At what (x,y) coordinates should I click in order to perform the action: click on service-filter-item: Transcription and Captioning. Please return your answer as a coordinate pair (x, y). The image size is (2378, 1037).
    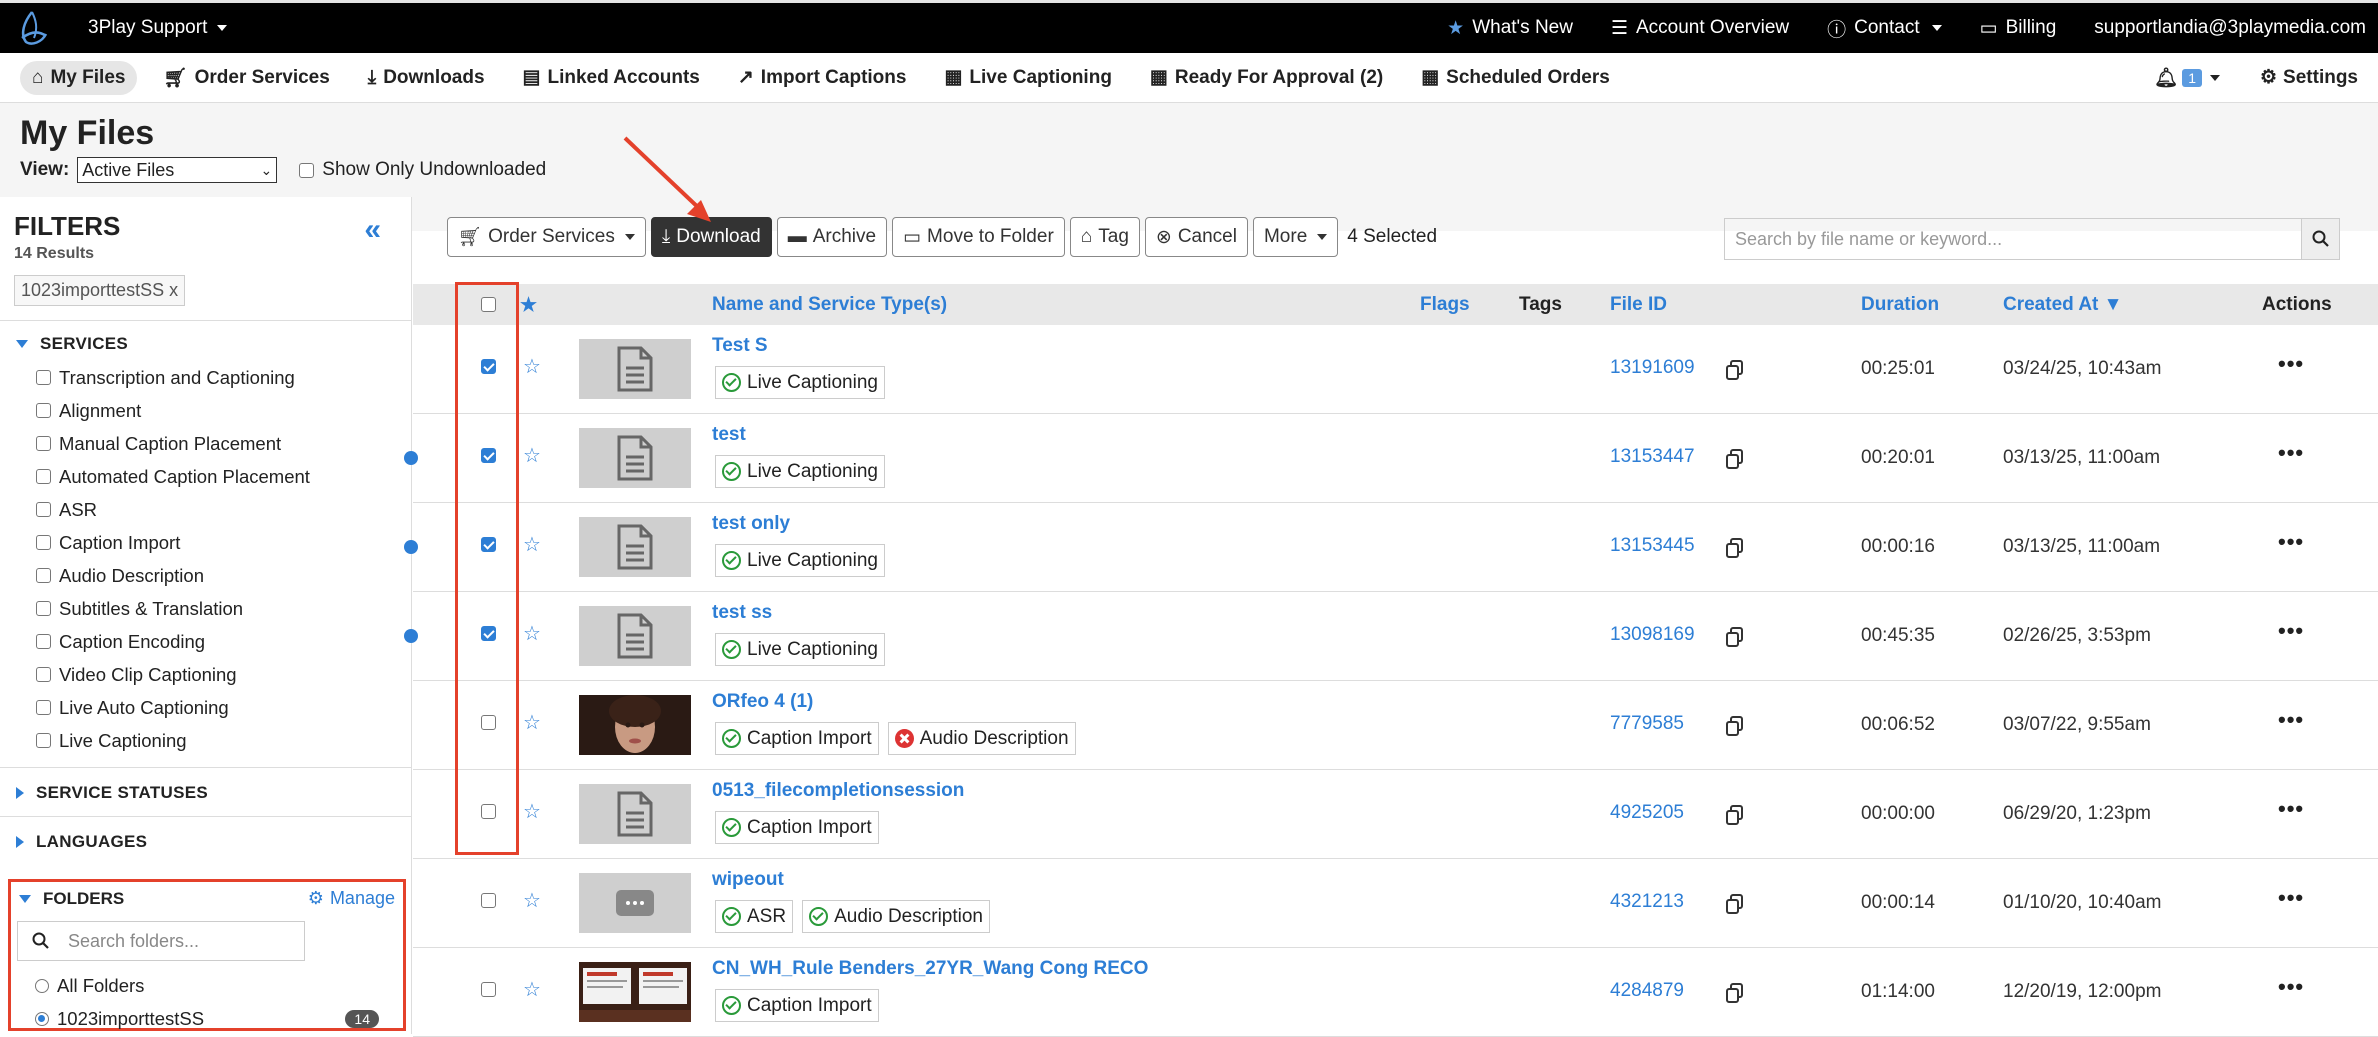
    Looking at the image, I should click on (223, 377).